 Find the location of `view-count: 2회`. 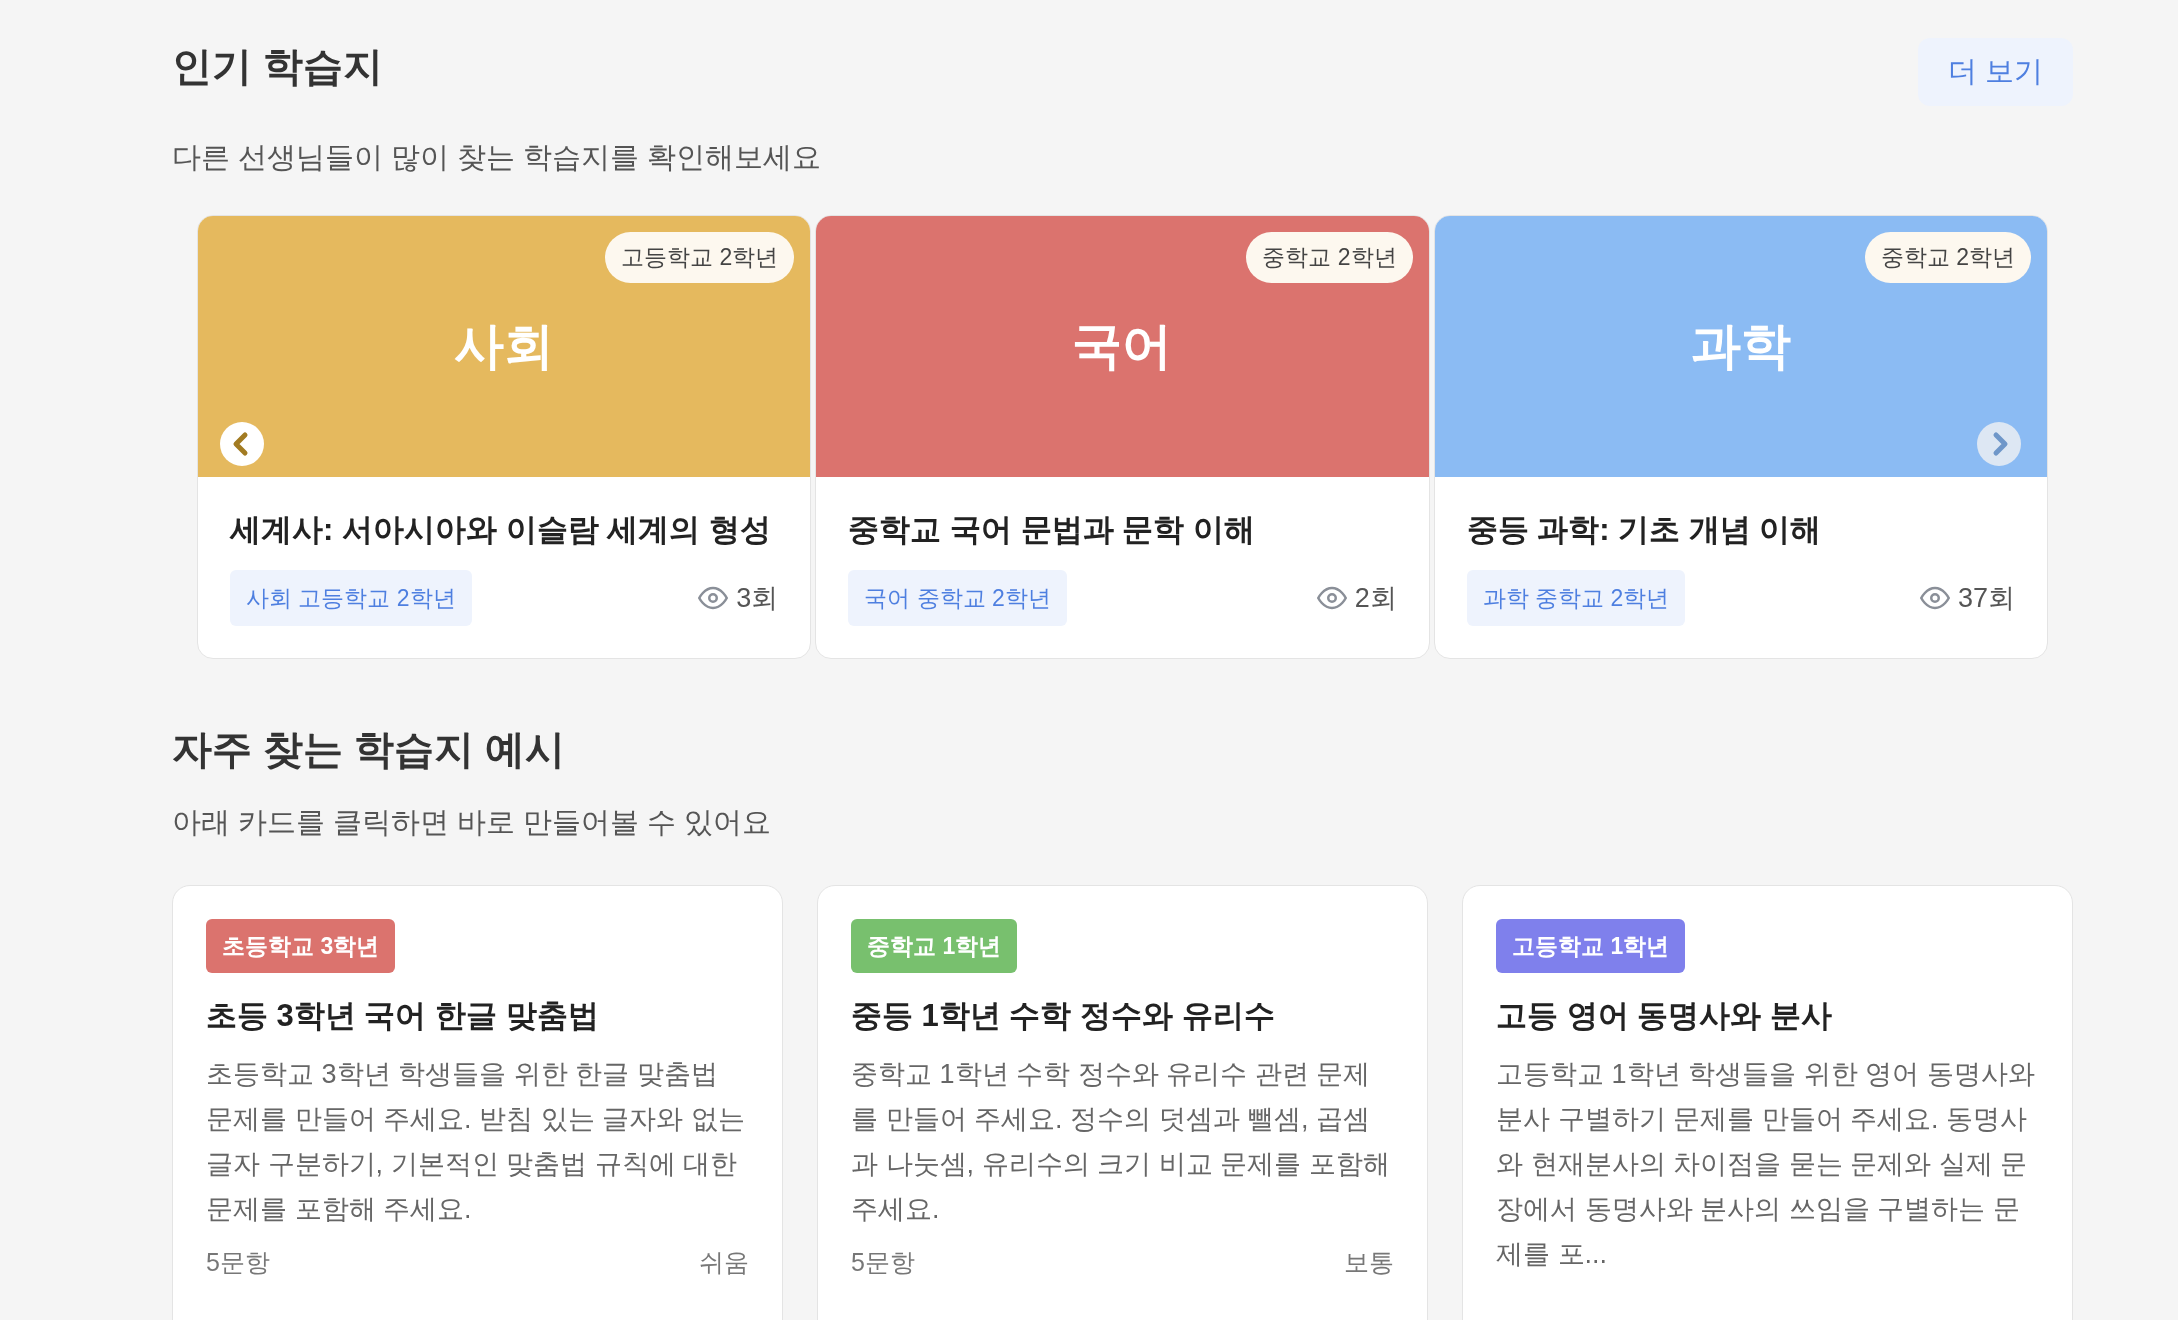

view-count: 2회 is located at coordinates (1375, 598).